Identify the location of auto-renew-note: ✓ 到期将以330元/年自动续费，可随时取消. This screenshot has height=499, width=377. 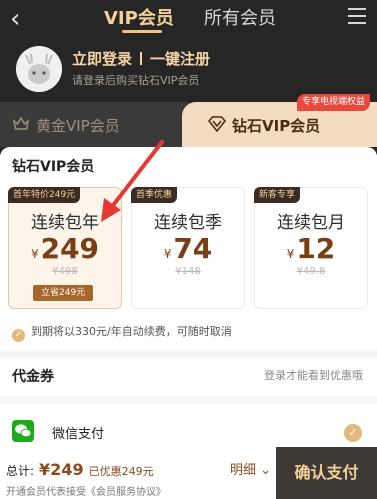
(122, 332).